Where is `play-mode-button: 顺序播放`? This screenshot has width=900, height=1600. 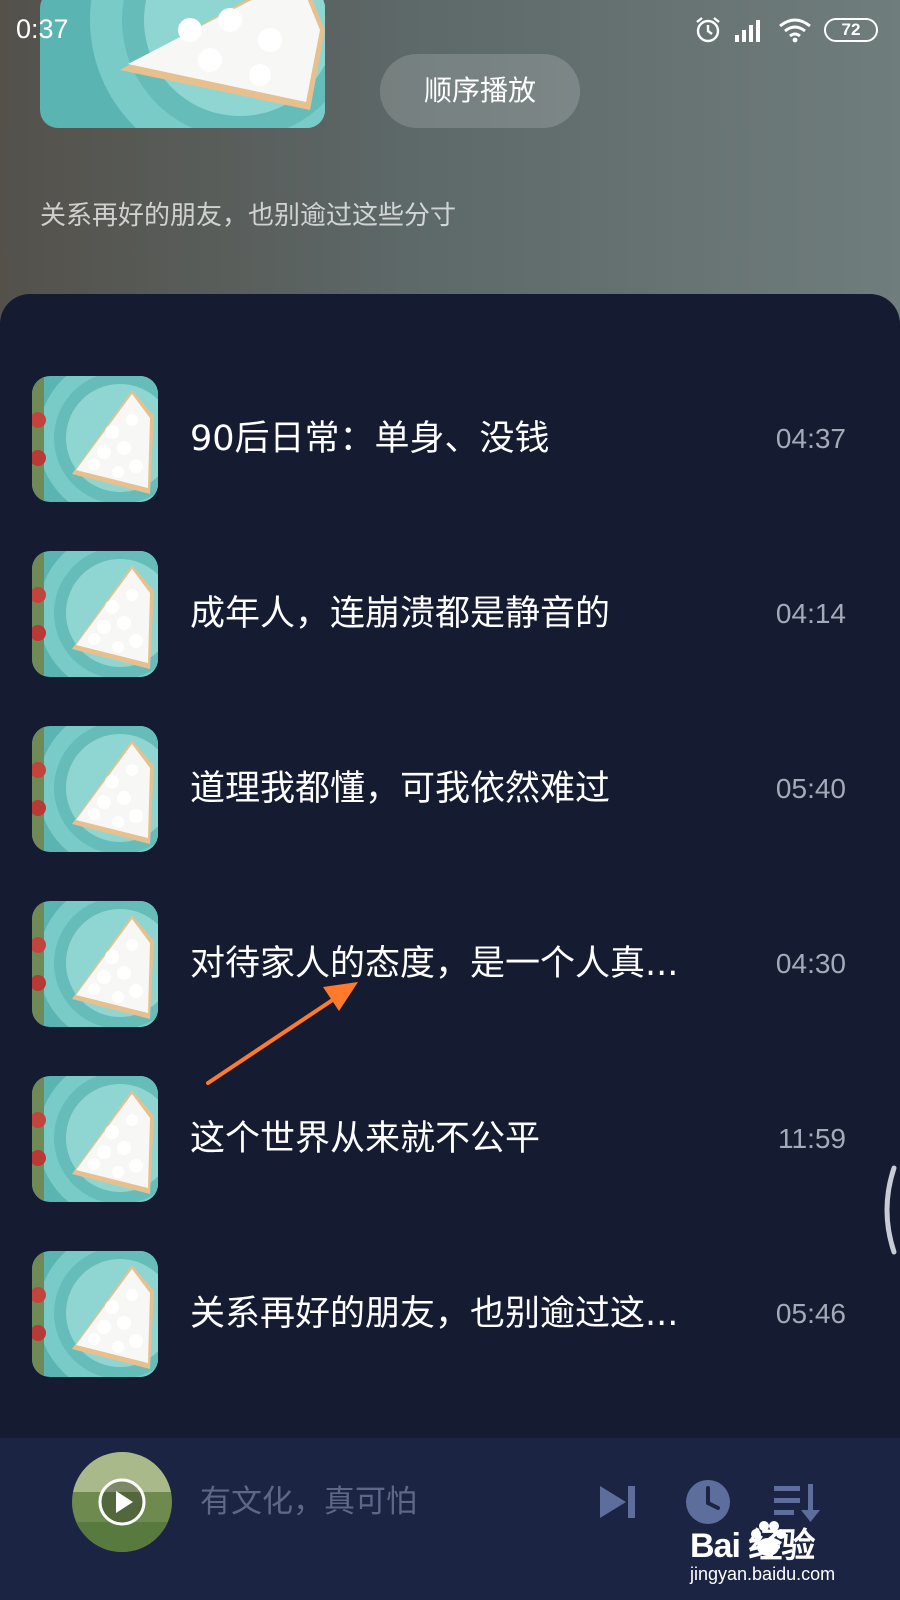
play-mode-button: 顺序播放 is located at coordinates (480, 91).